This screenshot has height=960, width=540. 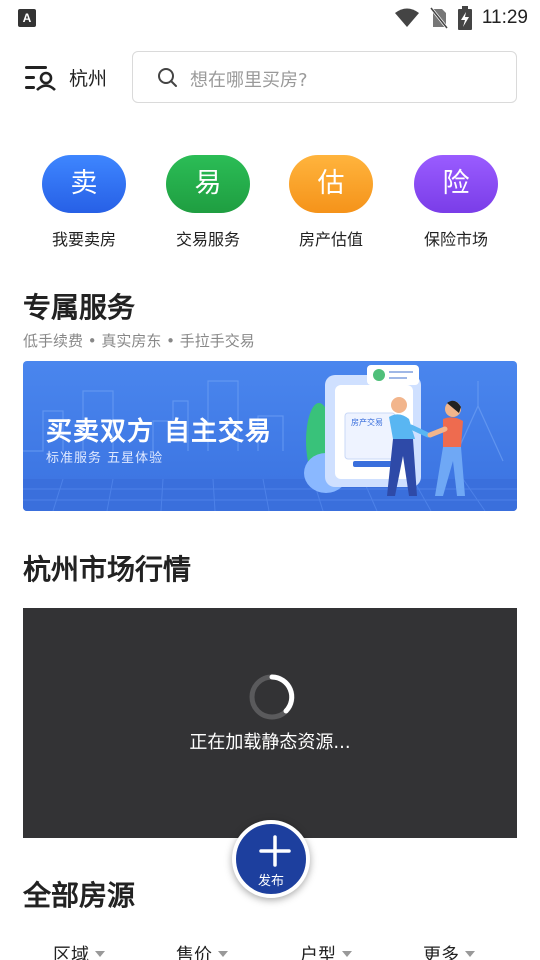 I want to click on trade-icon: 易, so click(x=208, y=184).